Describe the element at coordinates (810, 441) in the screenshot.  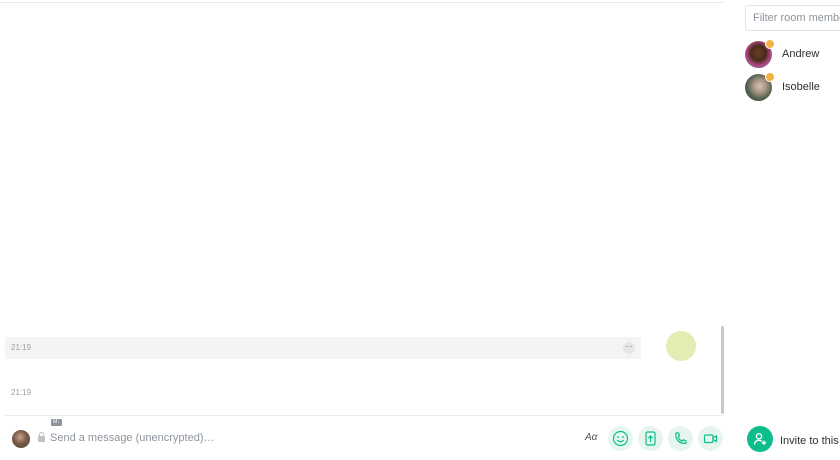
I see `invite-label: Invite to this room` at that location.